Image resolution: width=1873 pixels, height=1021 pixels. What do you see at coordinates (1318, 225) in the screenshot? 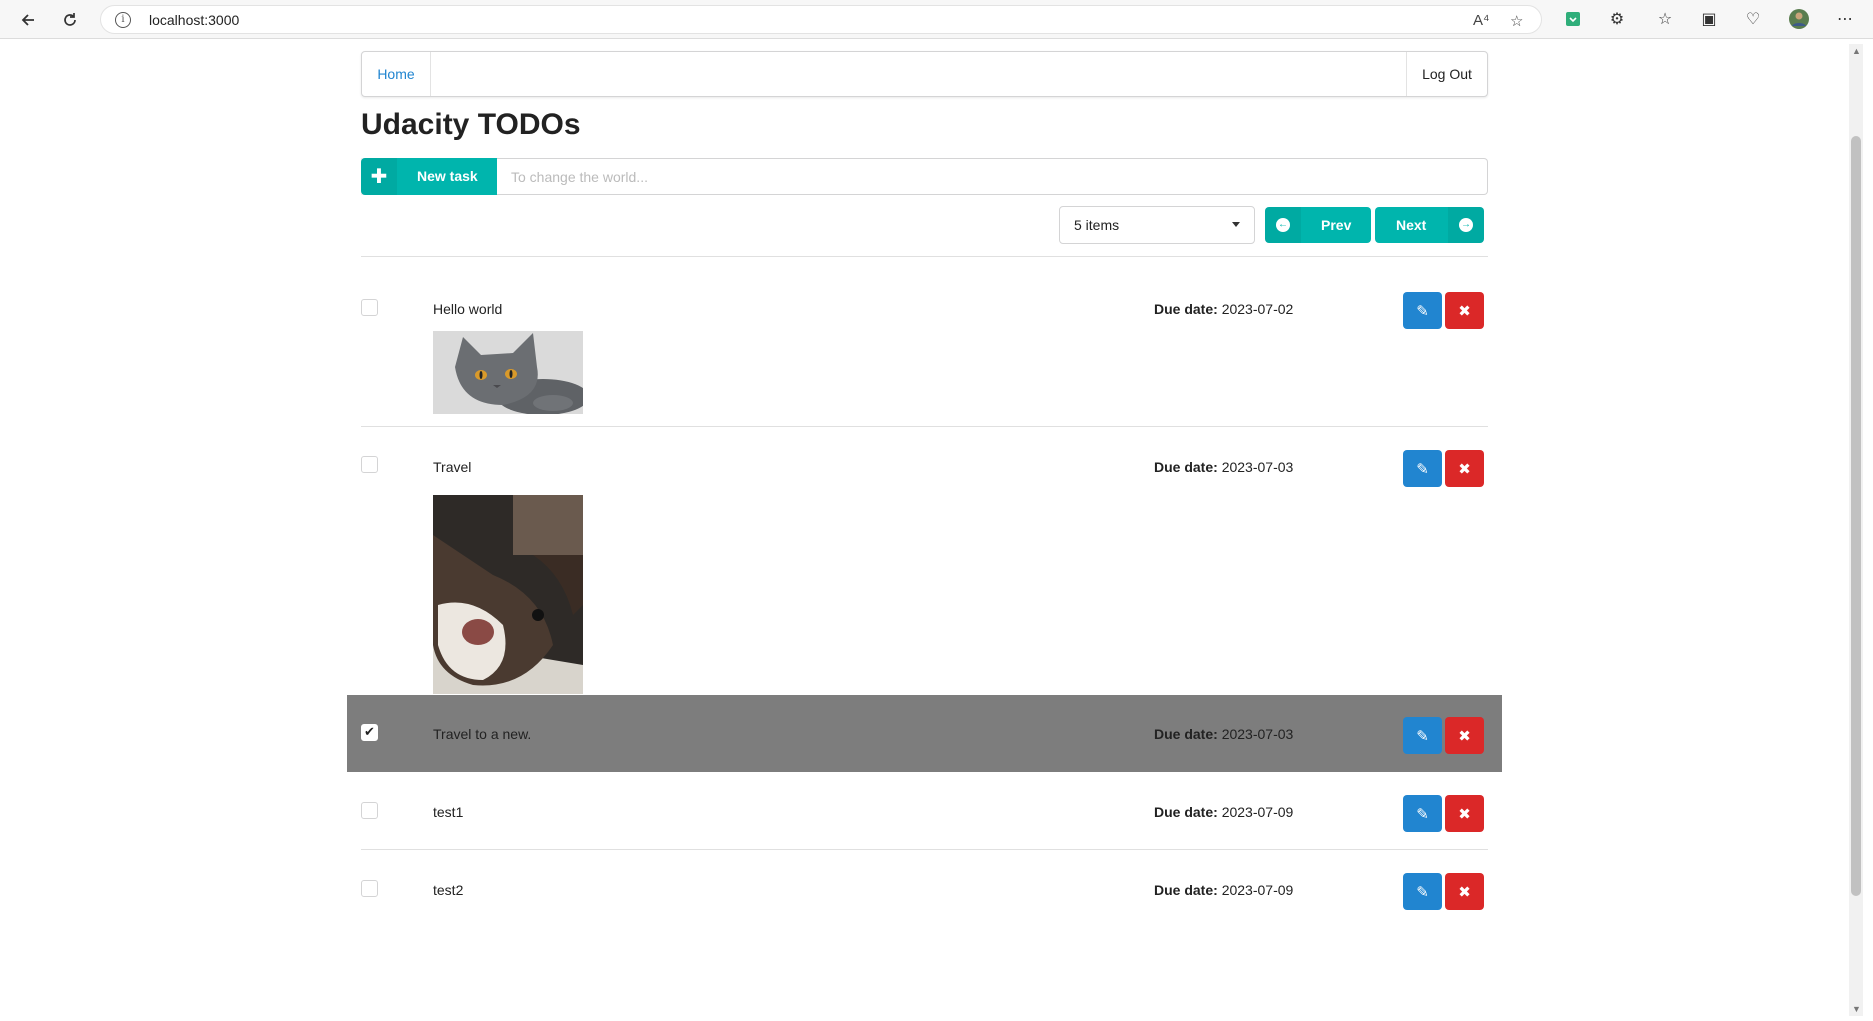
I see `prev-button: ← Prev` at bounding box center [1318, 225].